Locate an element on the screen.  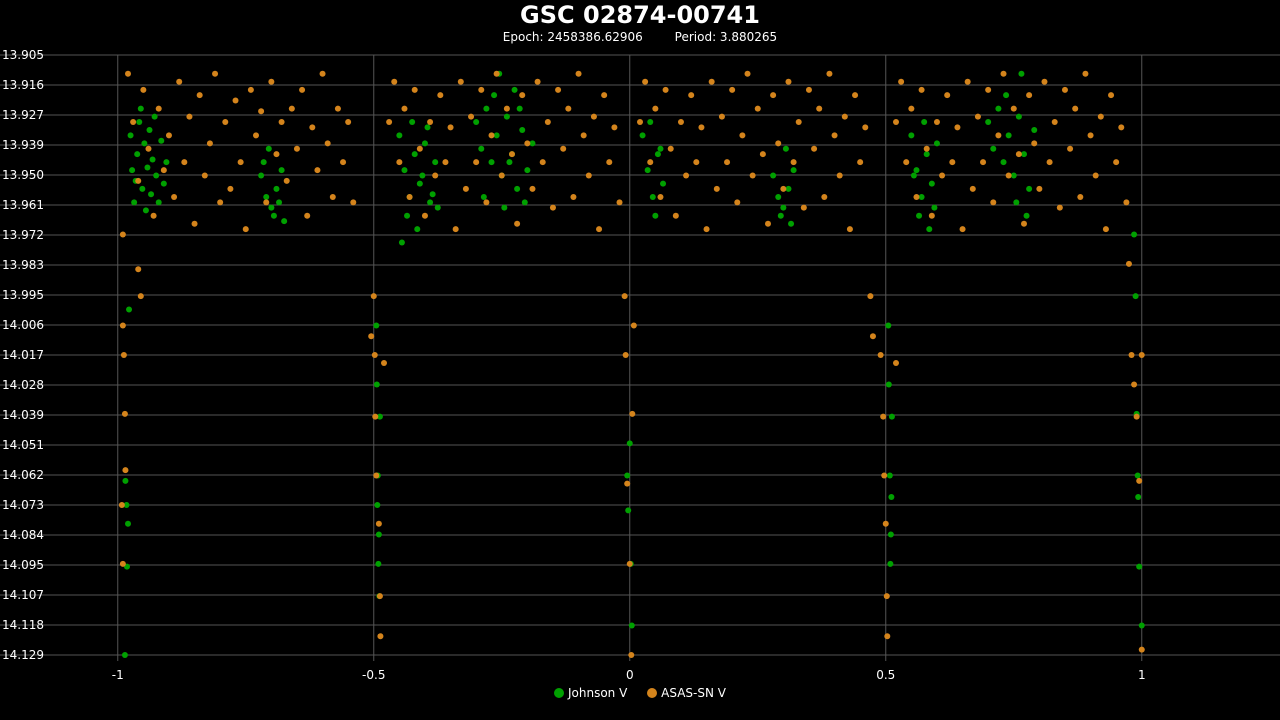
legend-marker-johnson is located at coordinates (559, 693).